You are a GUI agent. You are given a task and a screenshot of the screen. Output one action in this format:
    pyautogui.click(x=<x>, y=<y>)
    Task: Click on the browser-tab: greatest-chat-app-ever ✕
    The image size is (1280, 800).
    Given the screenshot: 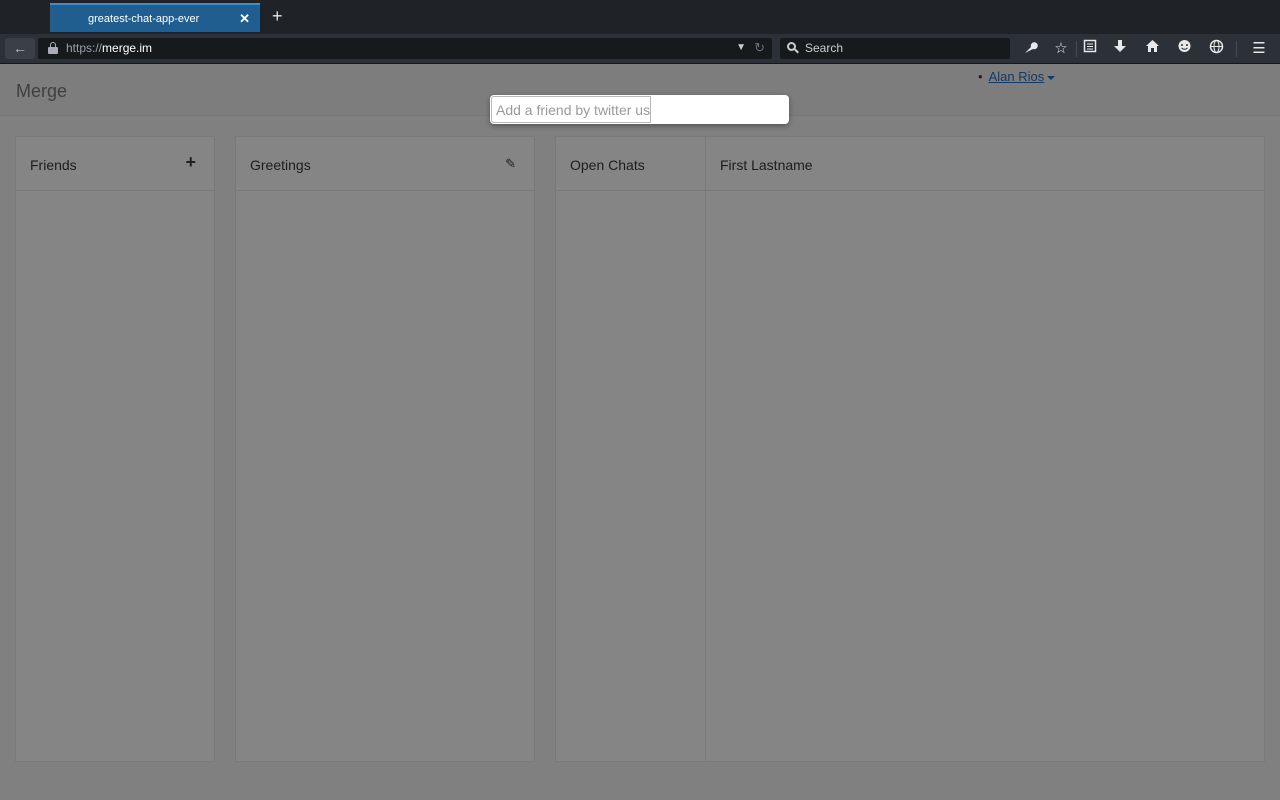 What is the action you would take?
    pyautogui.click(x=155, y=17)
    